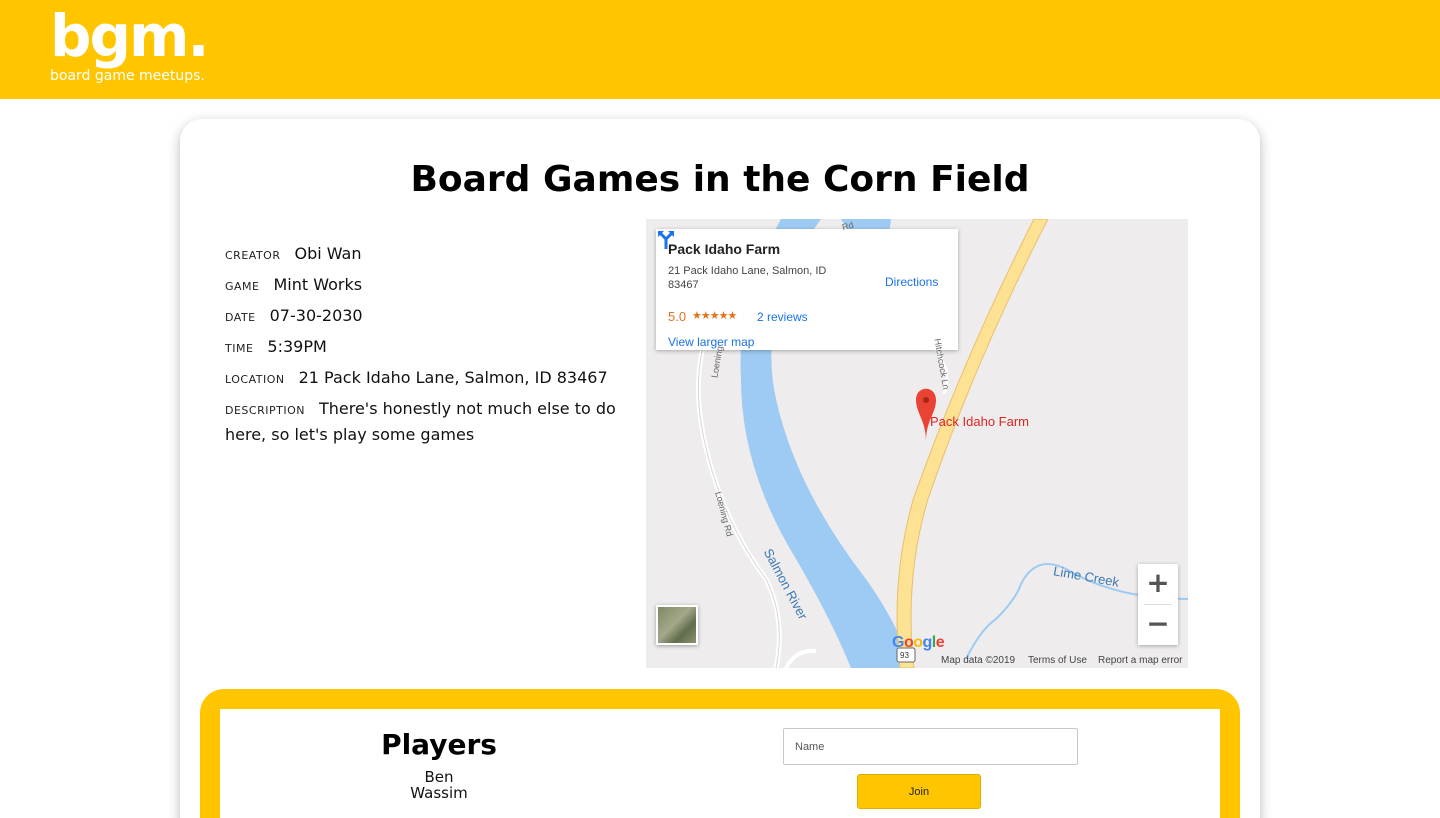 Image resolution: width=1440 pixels, height=818 pixels. Describe the element at coordinates (316, 315) in the screenshot. I see `detail-value: 07-30-2030` at that location.